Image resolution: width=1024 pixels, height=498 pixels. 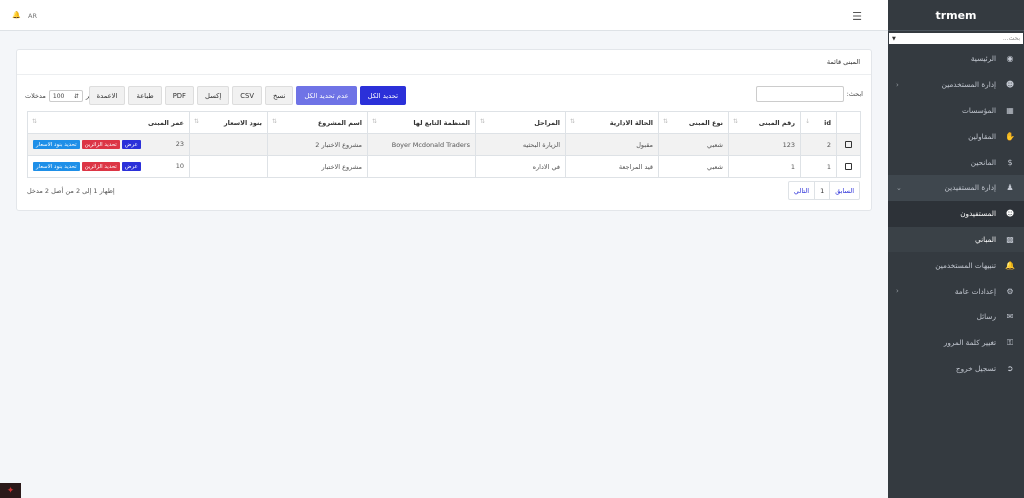 I want to click on columns-button: الاعمدة, so click(x=107, y=95).